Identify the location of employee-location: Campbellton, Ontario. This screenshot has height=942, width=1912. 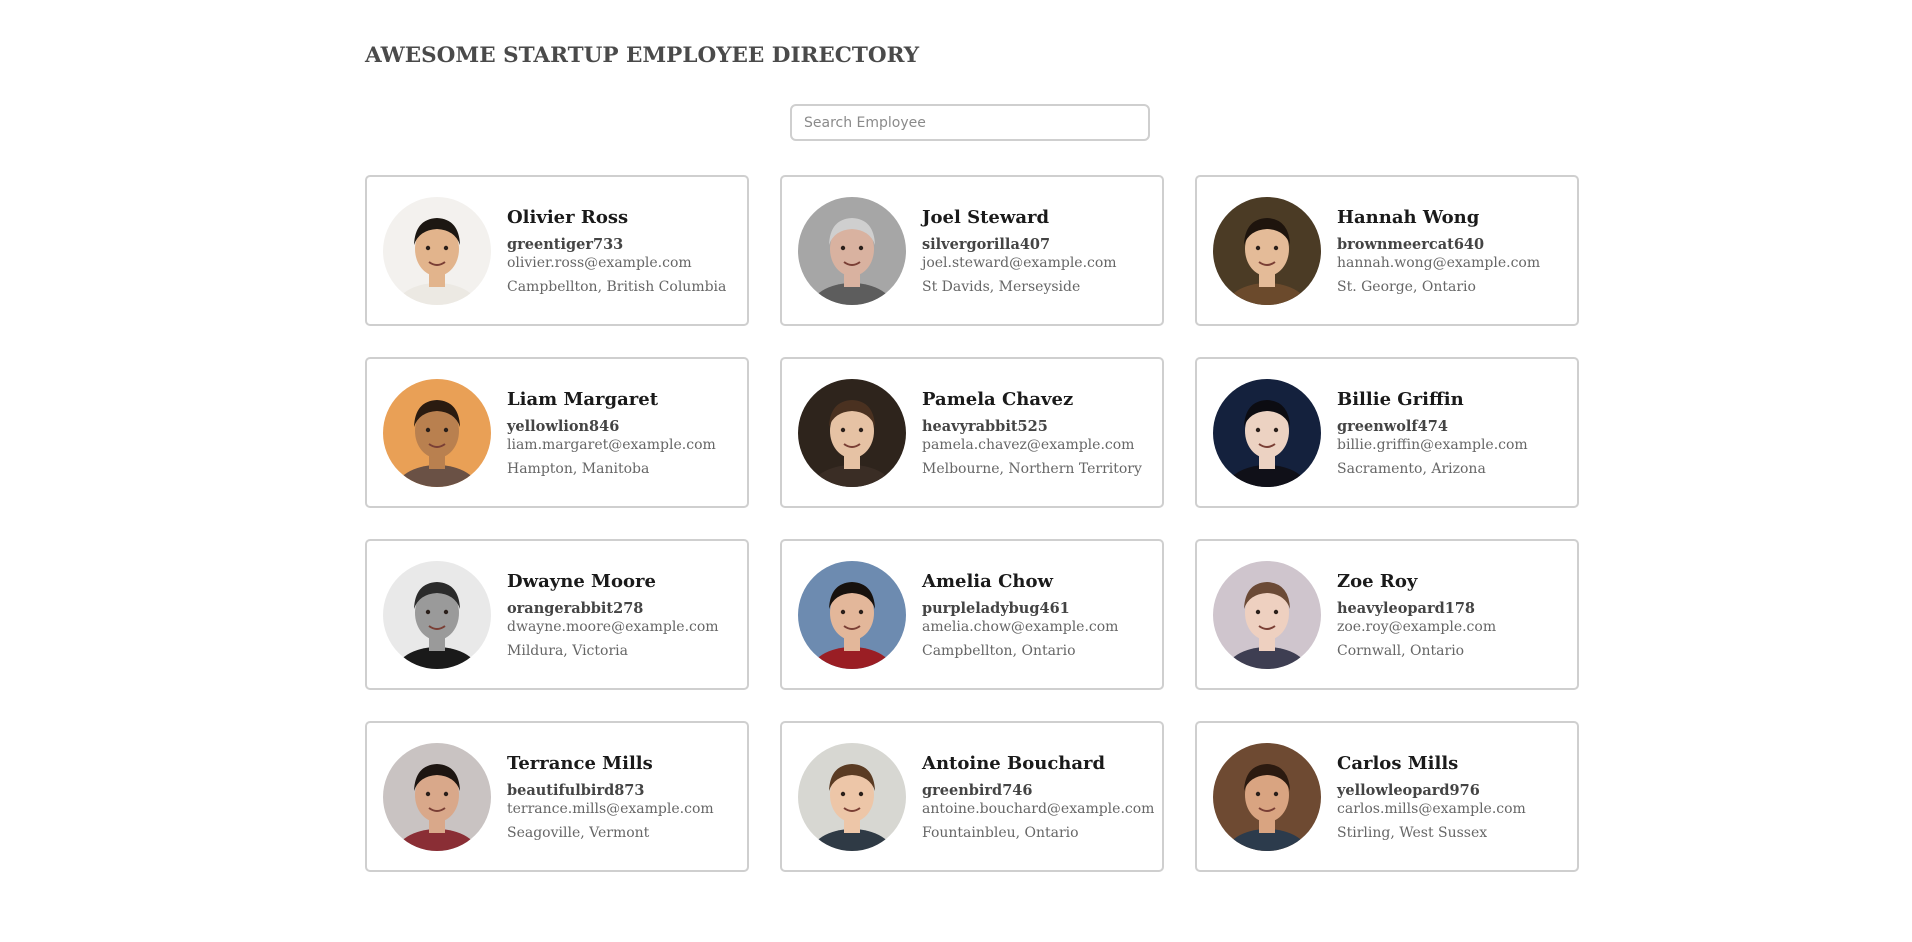
(999, 650).